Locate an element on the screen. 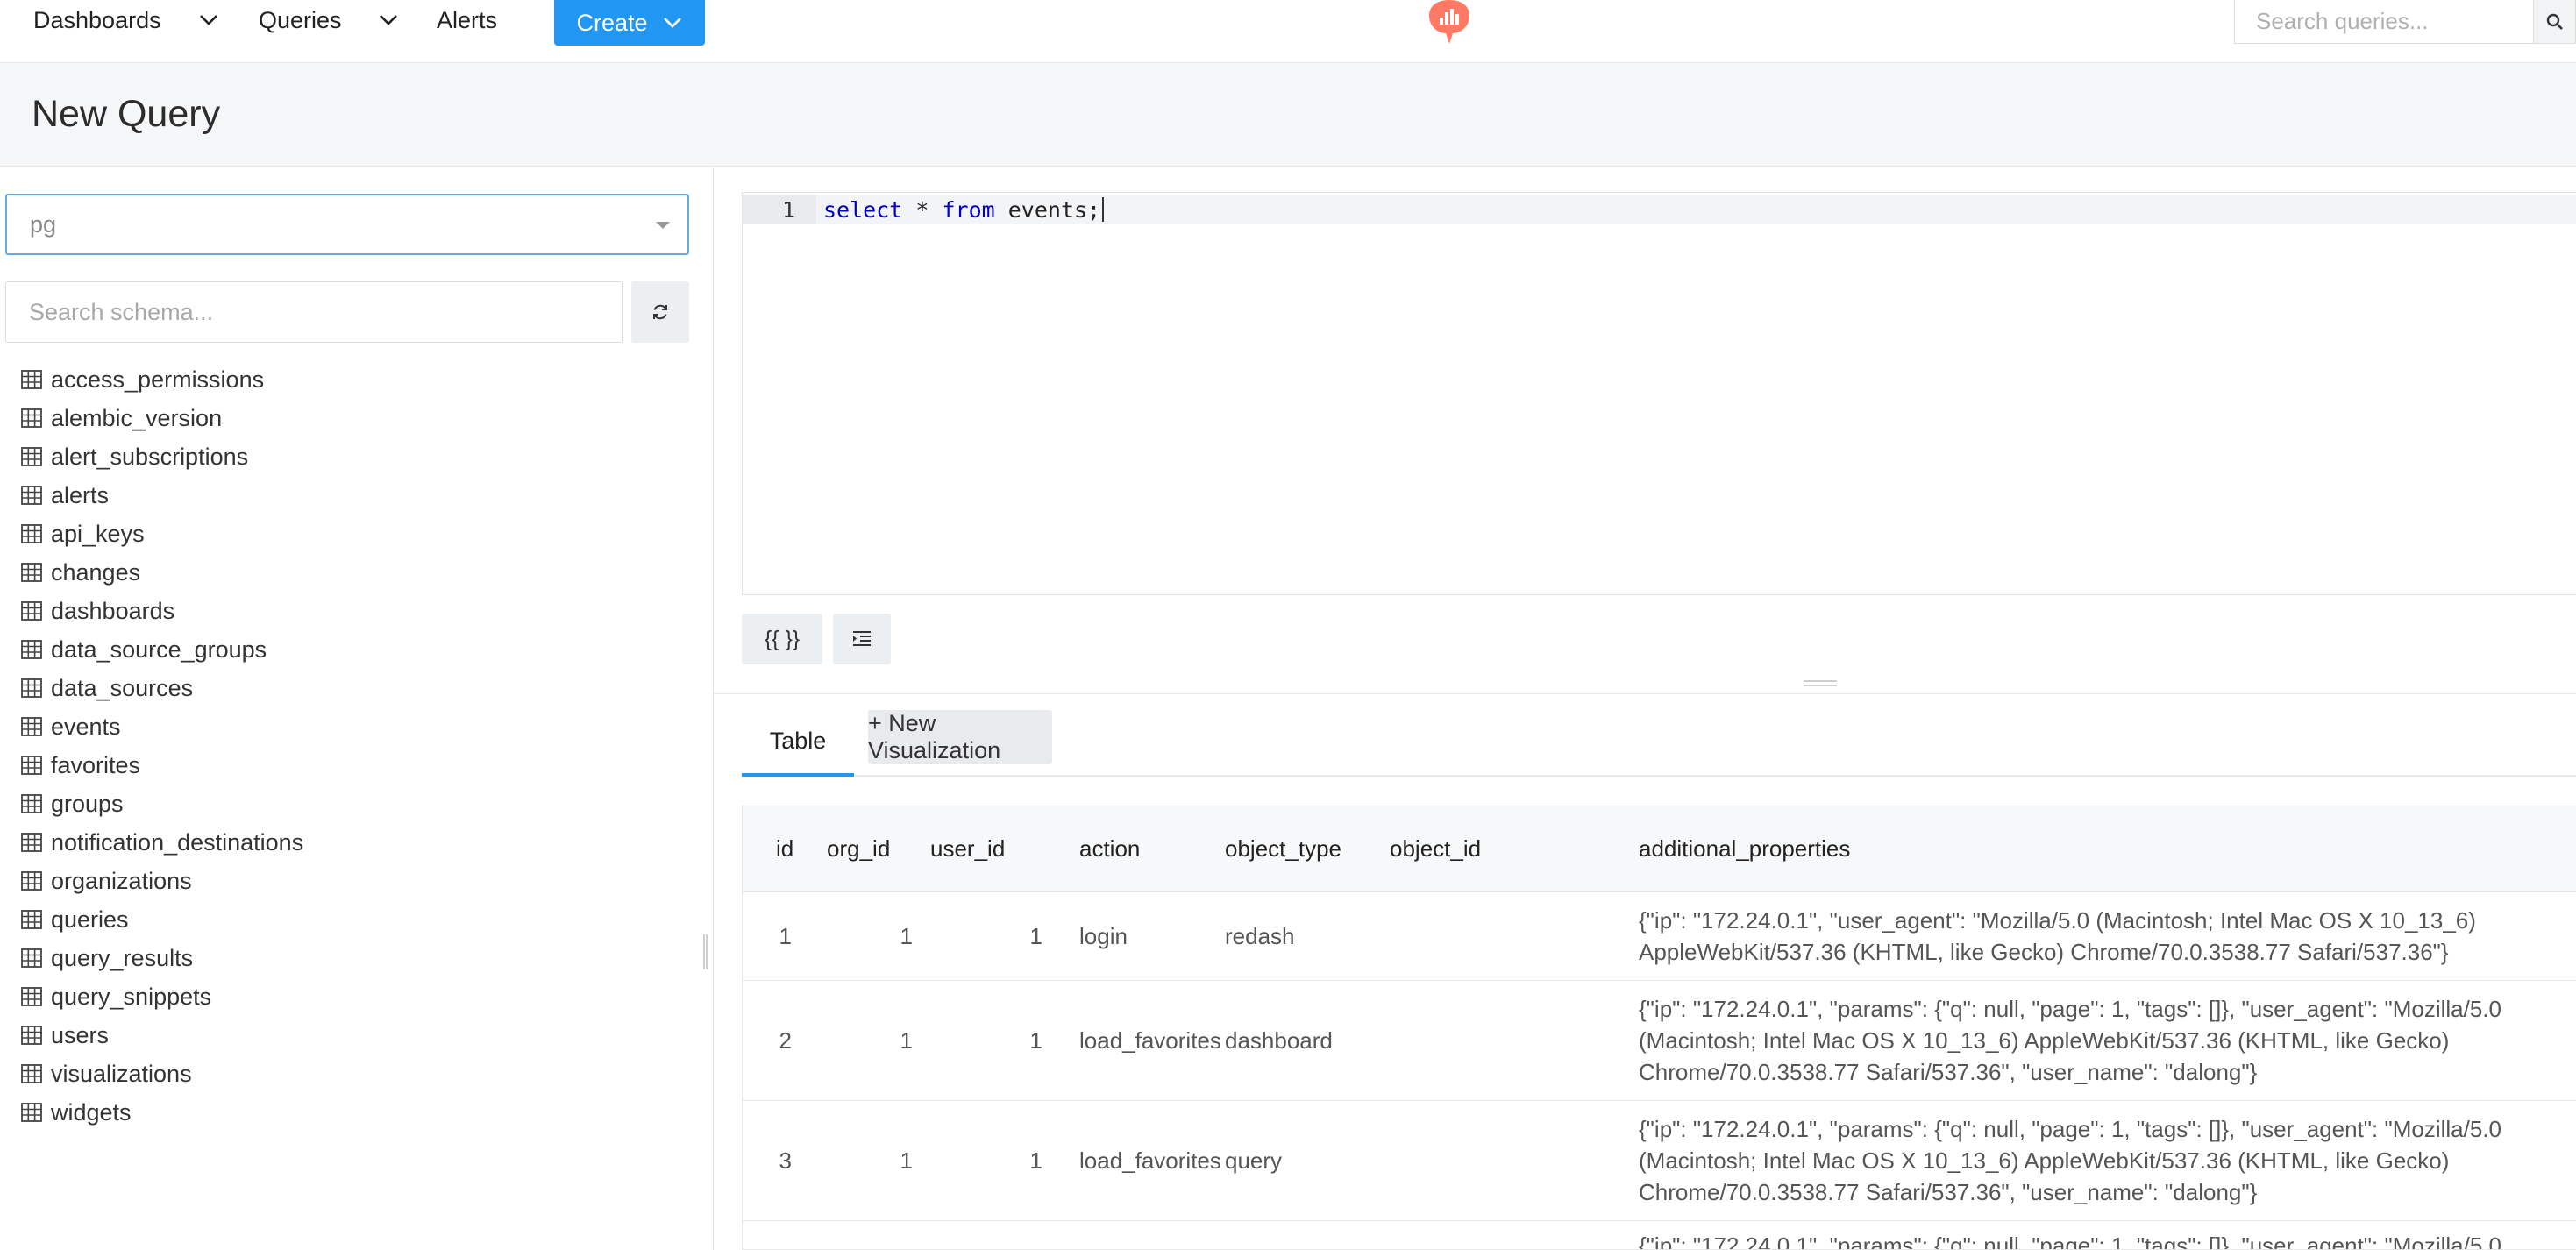 The width and height of the screenshot is (2576, 1250). refresh-schema-button is located at coordinates (660, 312).